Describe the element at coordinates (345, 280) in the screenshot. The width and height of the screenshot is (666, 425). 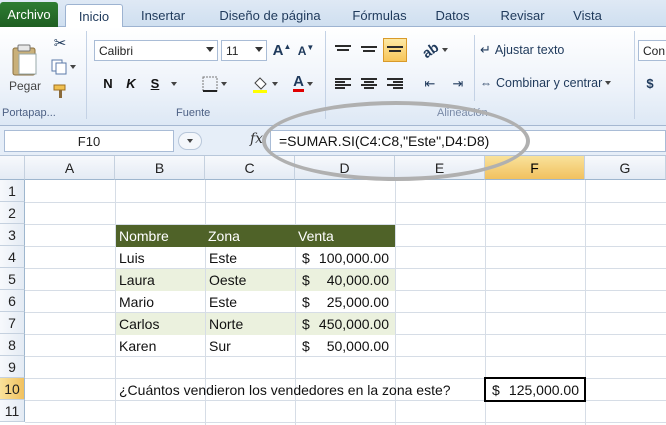
I see `table-cell-venta: $40,000.00` at that location.